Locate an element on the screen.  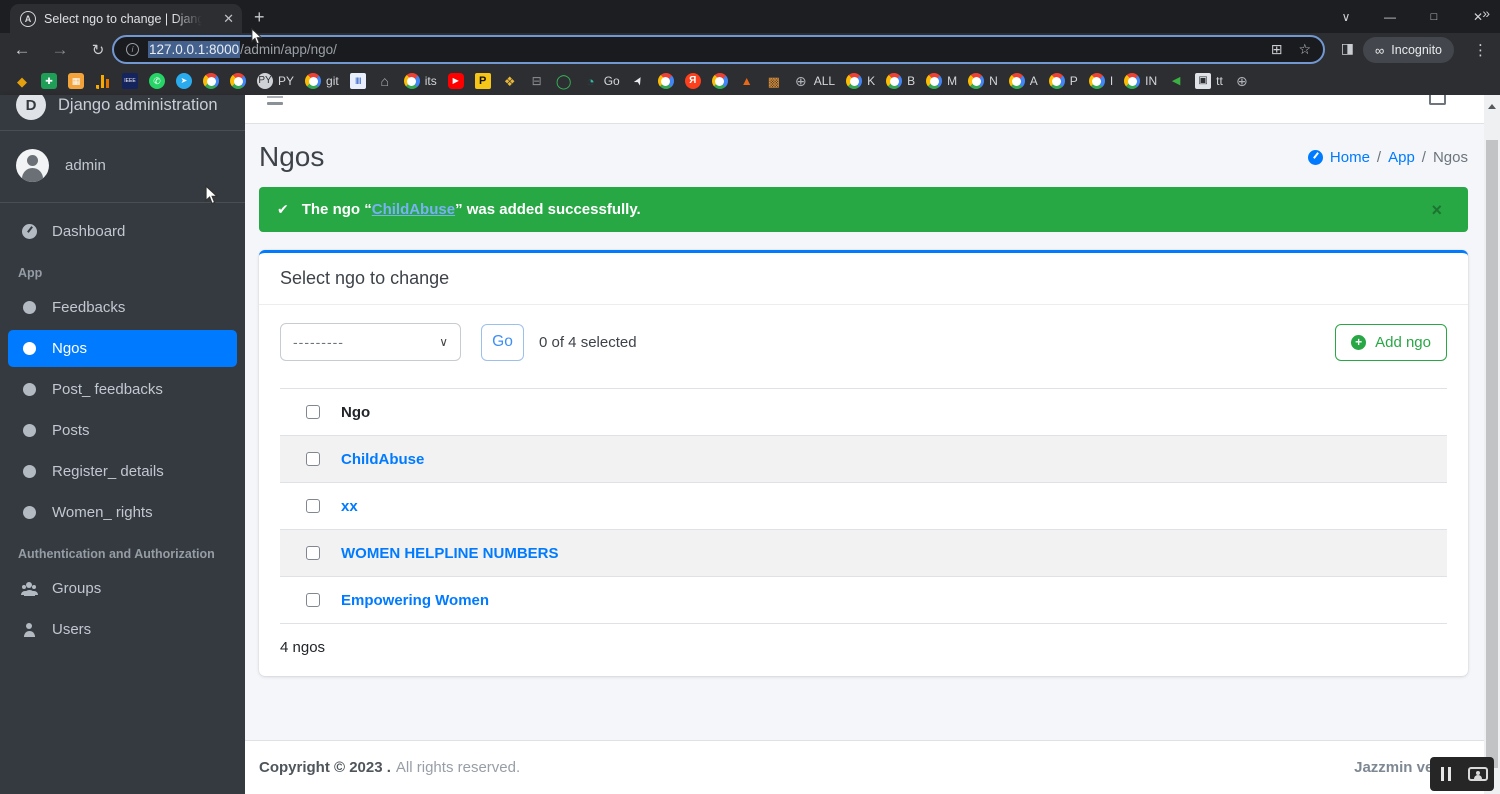
site-info-icon: i is located at coordinates (132, 49).